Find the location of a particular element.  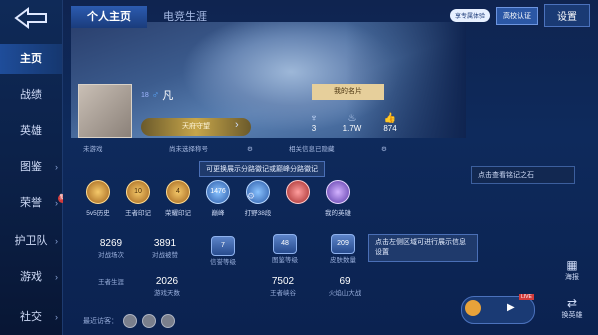

swap-icon: ⇄ is located at coordinates (572, 303).